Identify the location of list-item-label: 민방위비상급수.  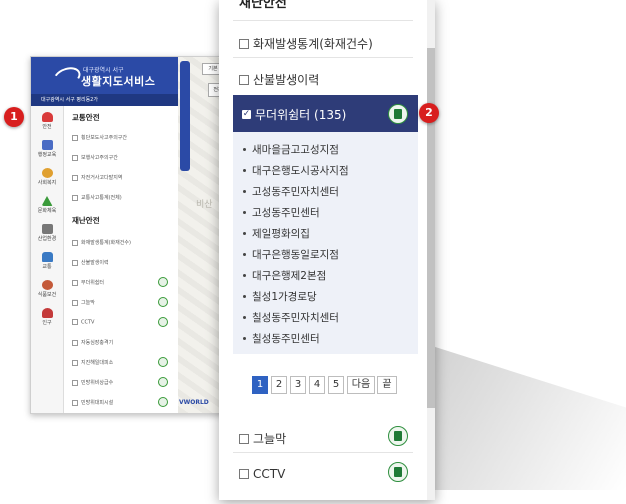
(97, 383).